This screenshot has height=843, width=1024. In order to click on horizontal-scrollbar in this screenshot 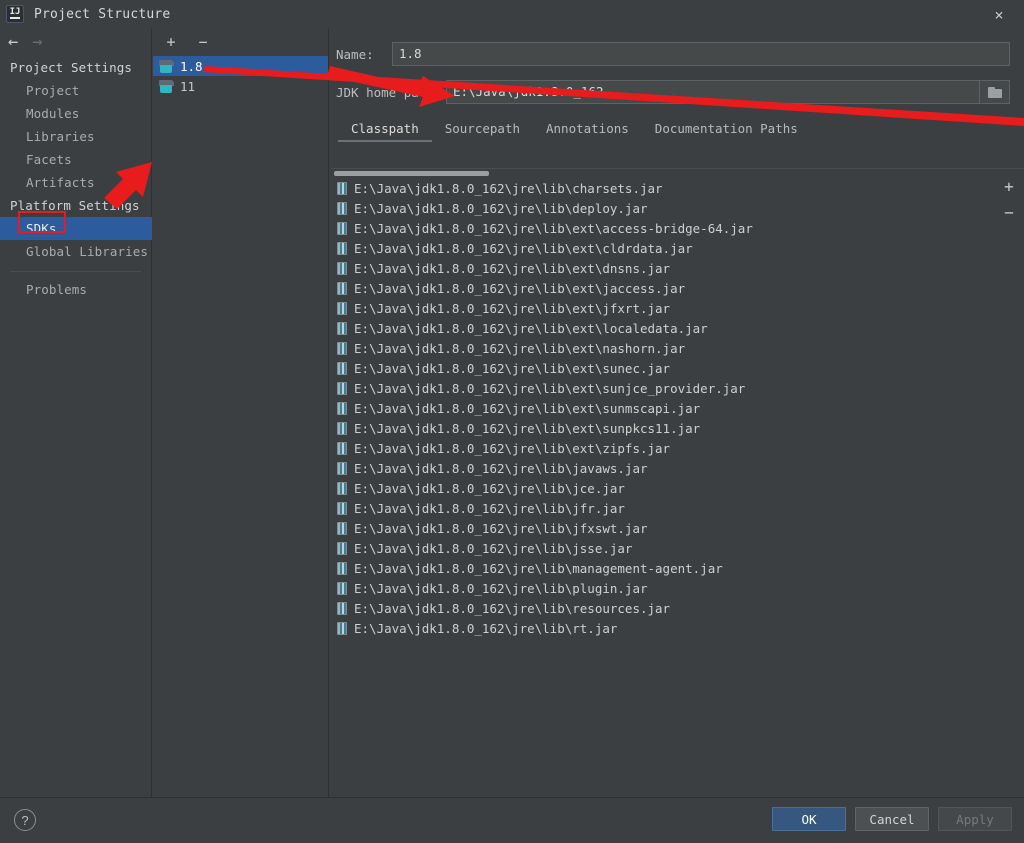, I will do `click(661, 173)`.